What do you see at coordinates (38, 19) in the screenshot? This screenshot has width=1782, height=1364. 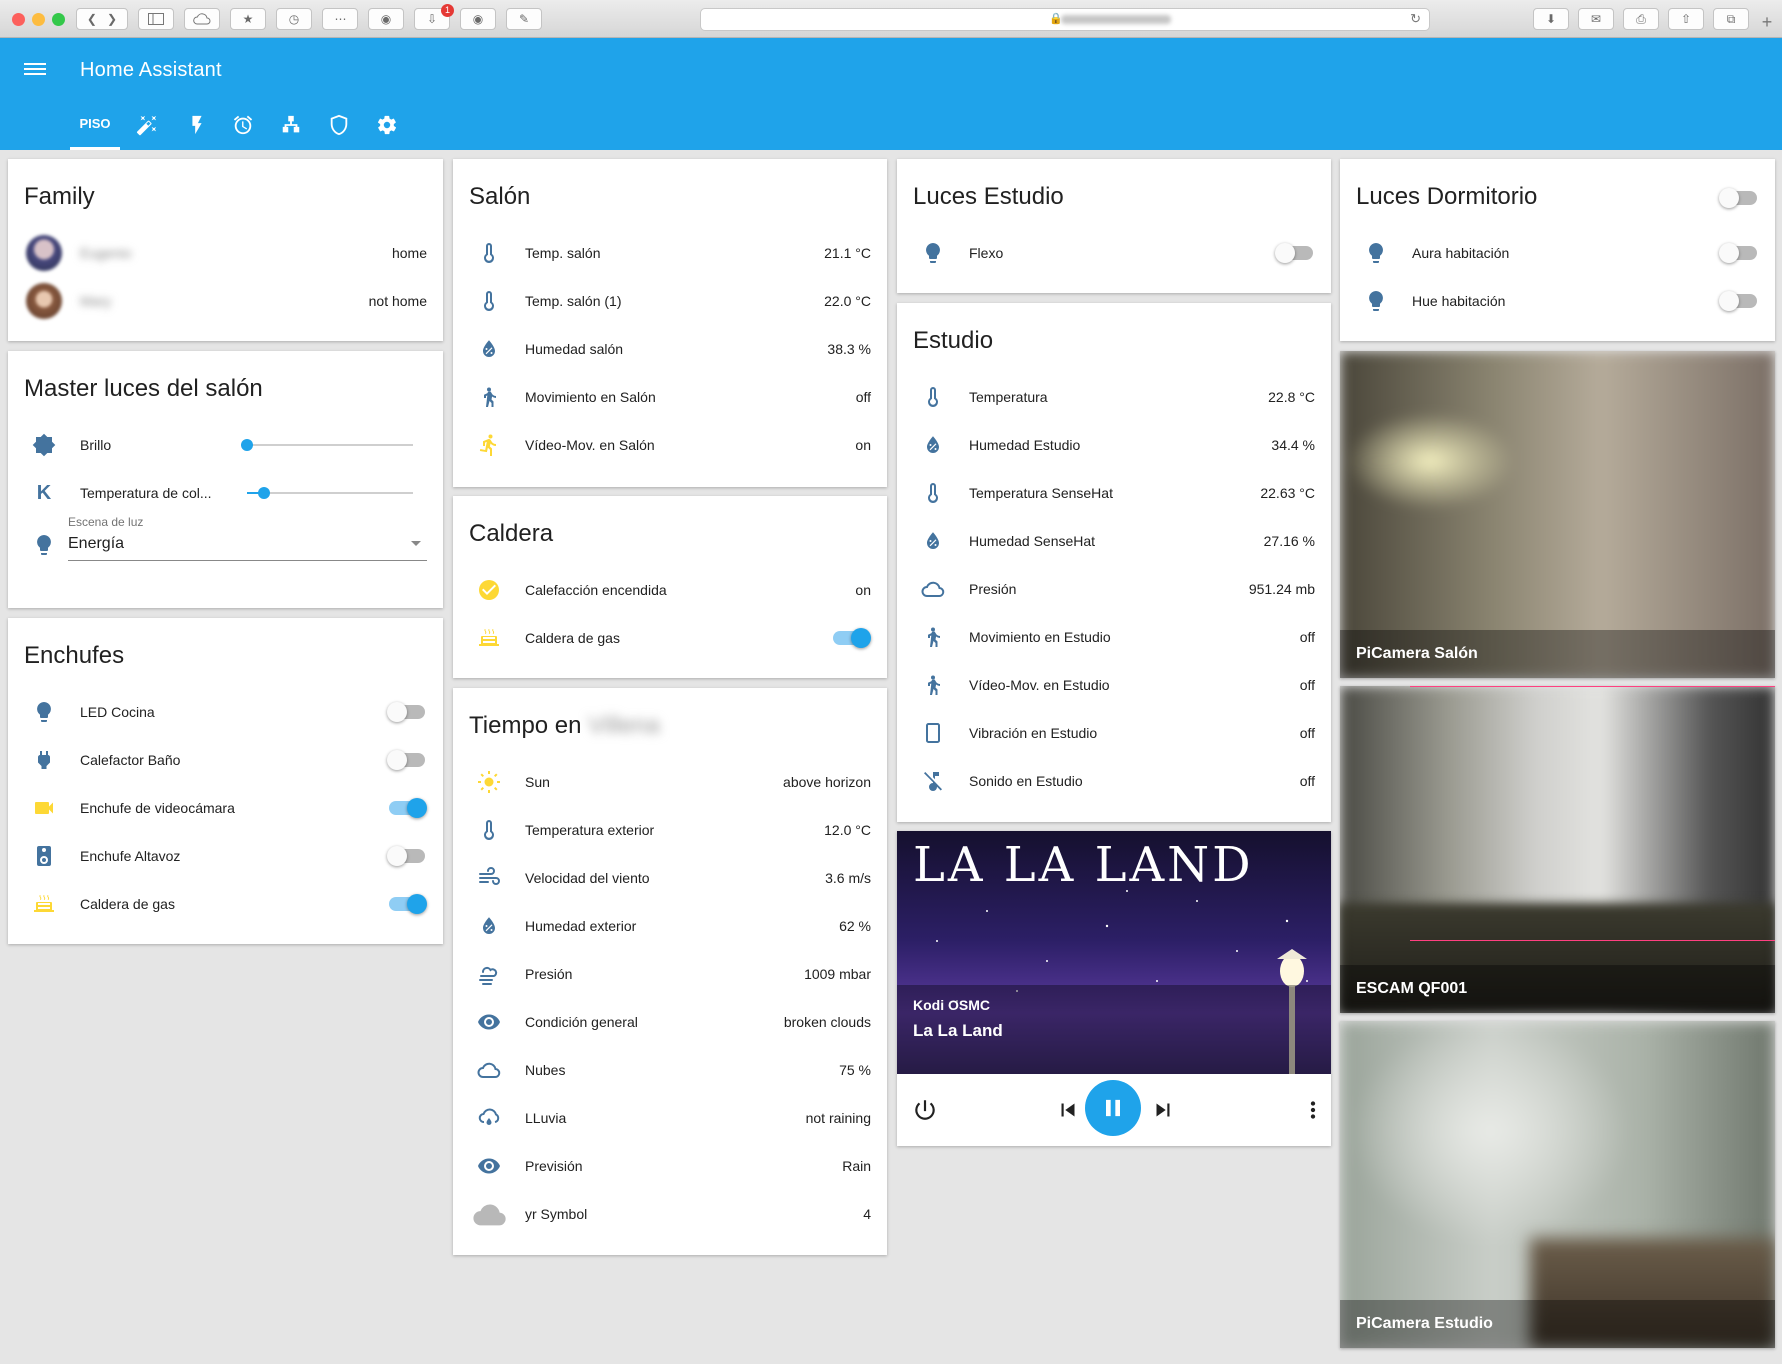 I see `minimize-window-button` at bounding box center [38, 19].